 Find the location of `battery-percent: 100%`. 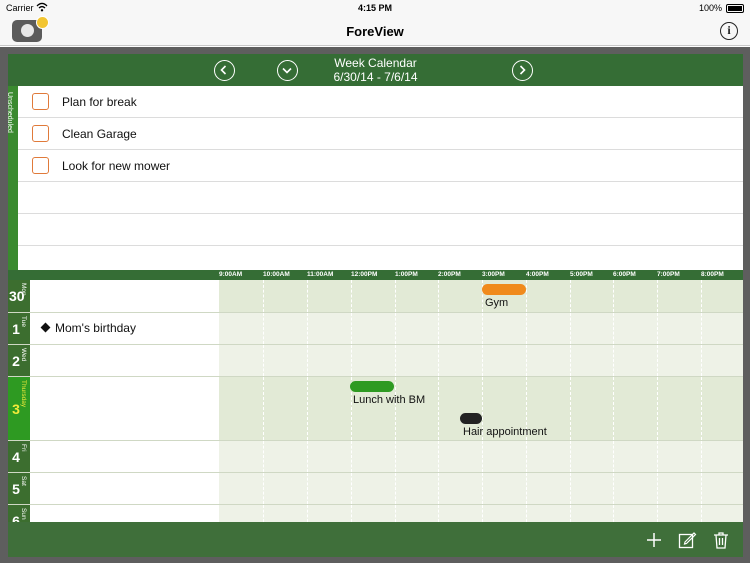

battery-percent: 100% is located at coordinates (710, 8).